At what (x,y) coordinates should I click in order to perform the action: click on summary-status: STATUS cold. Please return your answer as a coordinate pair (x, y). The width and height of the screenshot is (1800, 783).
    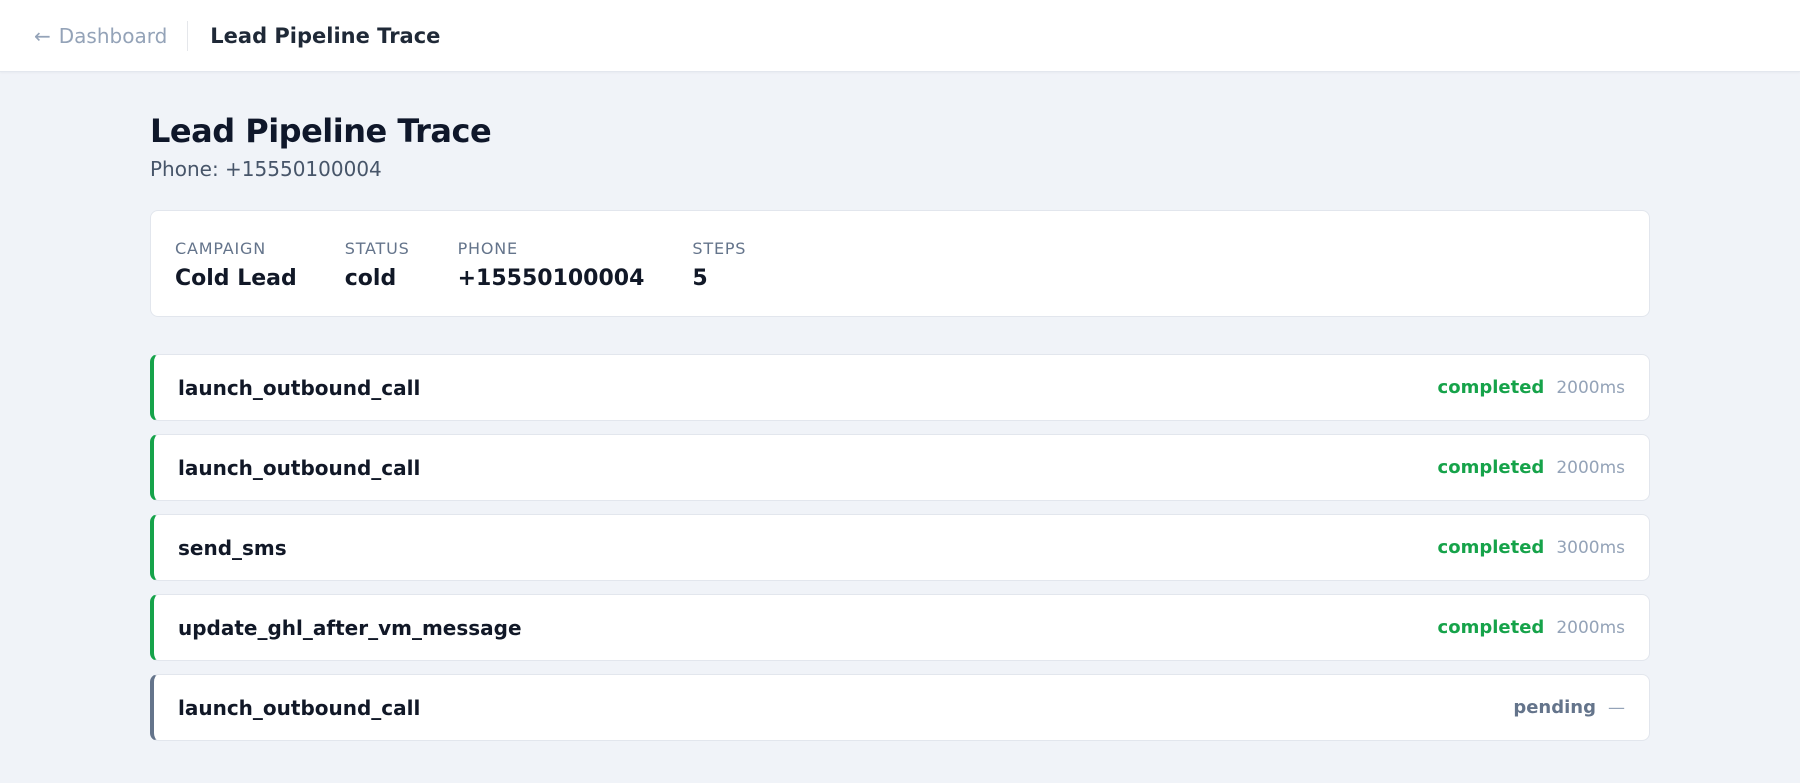
    Looking at the image, I should click on (377, 266).